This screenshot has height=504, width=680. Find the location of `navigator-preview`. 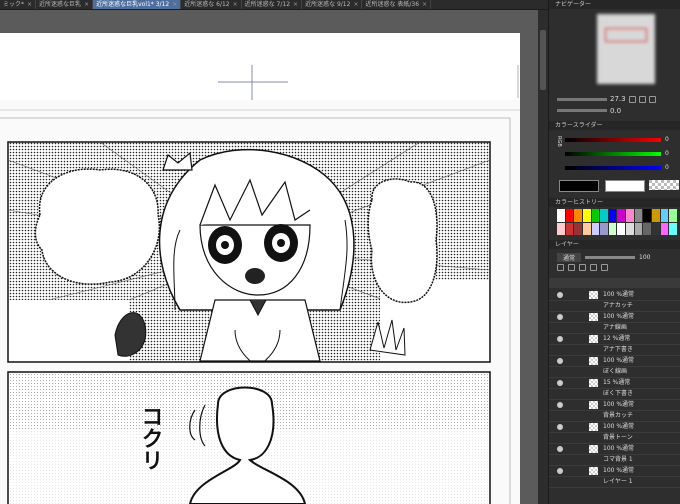

navigator-preview is located at coordinates (626, 49).